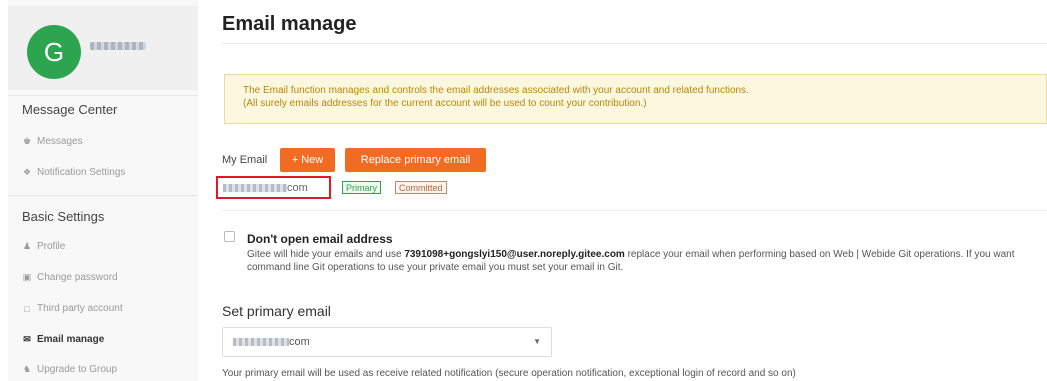  What do you see at coordinates (77, 369) in the screenshot?
I see `sidebar-item-label: Upgrade to Group` at bounding box center [77, 369].